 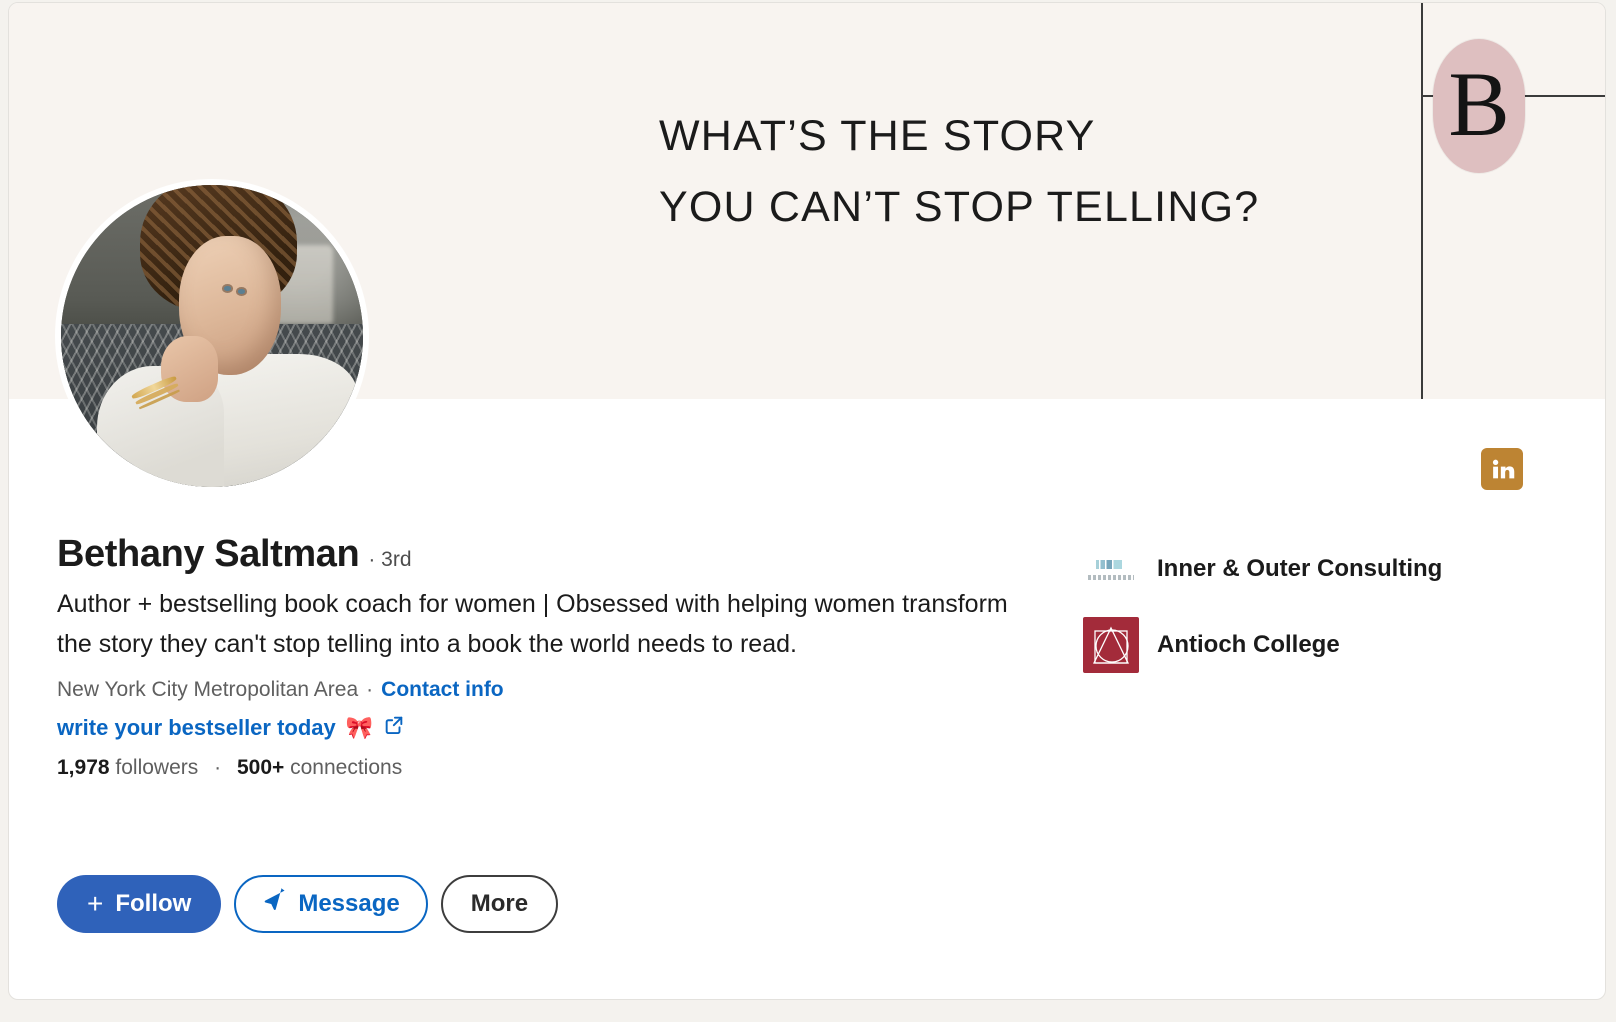 What do you see at coordinates (153, 903) in the screenshot?
I see `follow-button-label: Follow` at bounding box center [153, 903].